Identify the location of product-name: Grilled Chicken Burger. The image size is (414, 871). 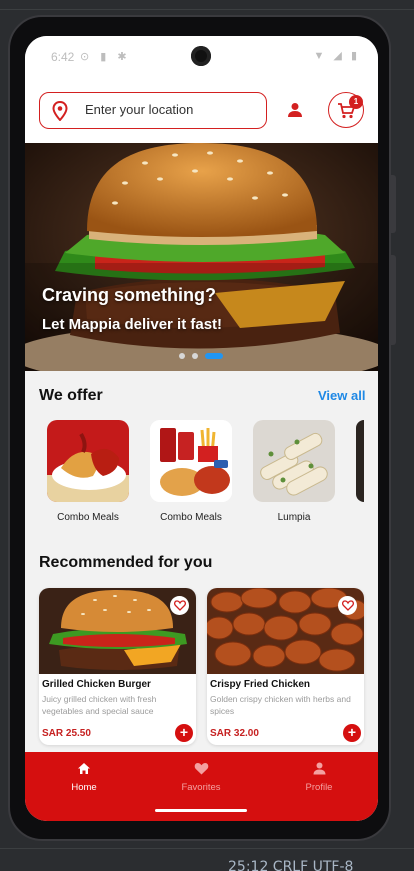
(96, 684).